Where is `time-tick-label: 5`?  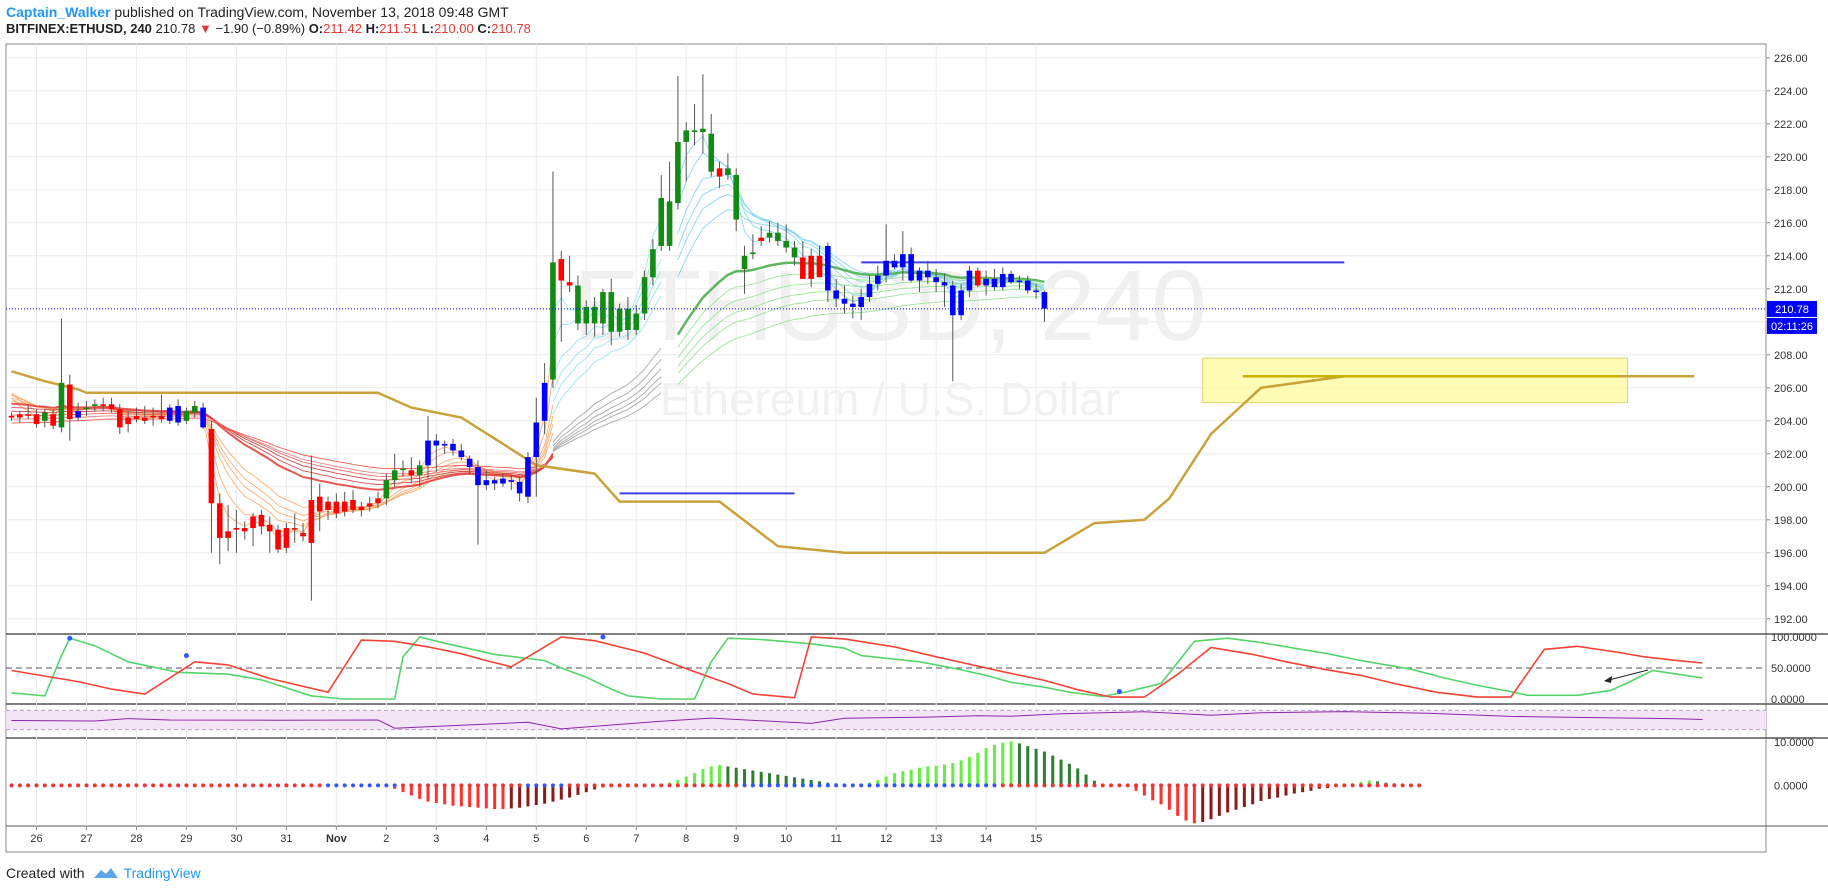
time-tick-label: 5 is located at coordinates (536, 839).